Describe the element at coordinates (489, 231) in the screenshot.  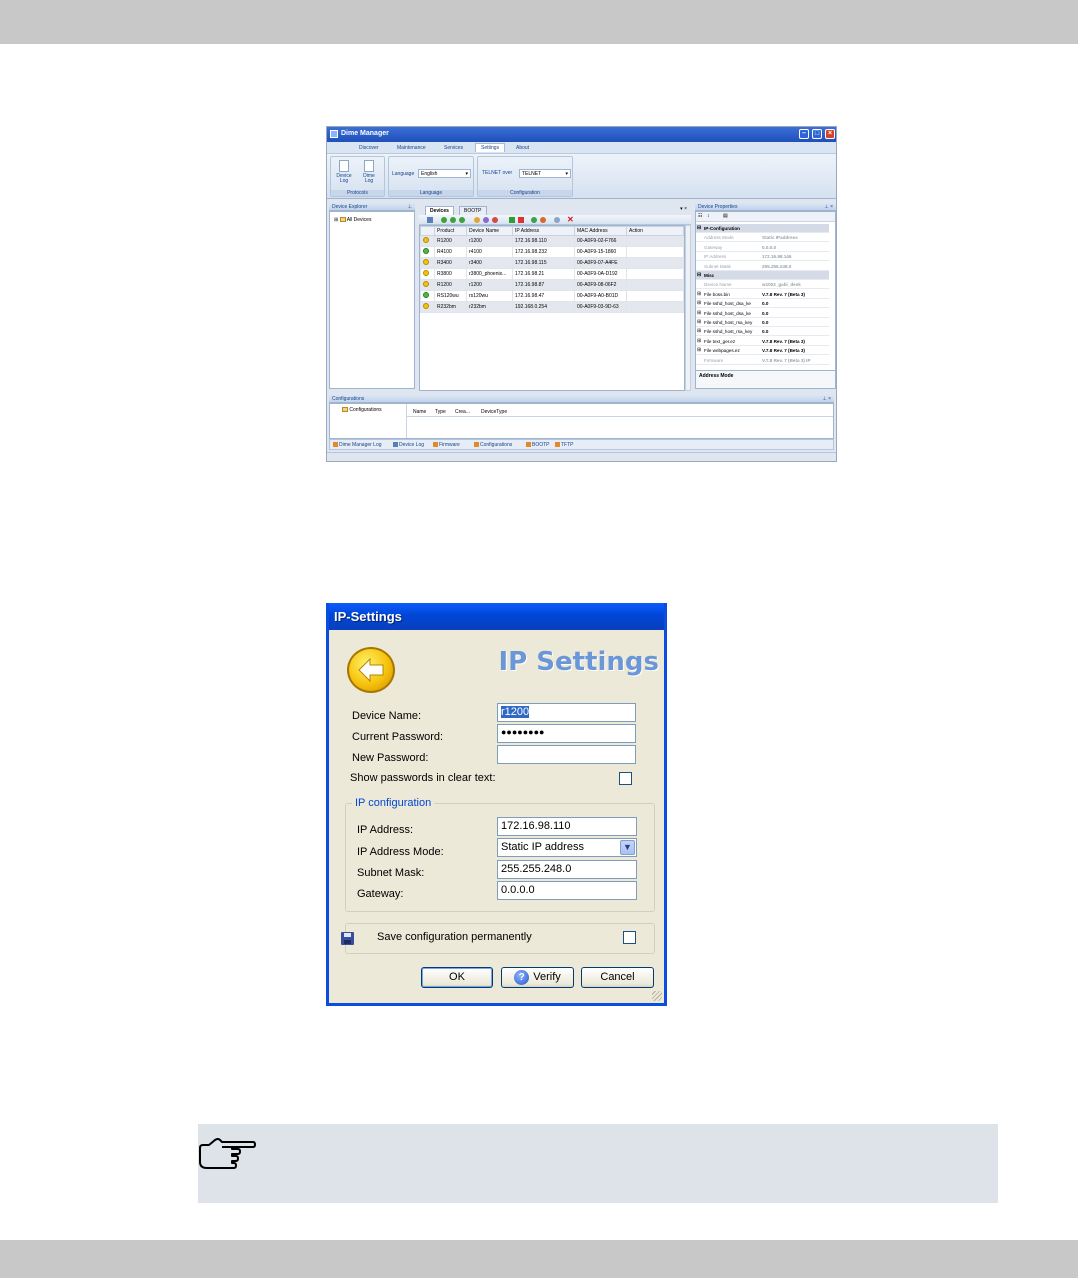
I see `column-header: Device Name` at that location.